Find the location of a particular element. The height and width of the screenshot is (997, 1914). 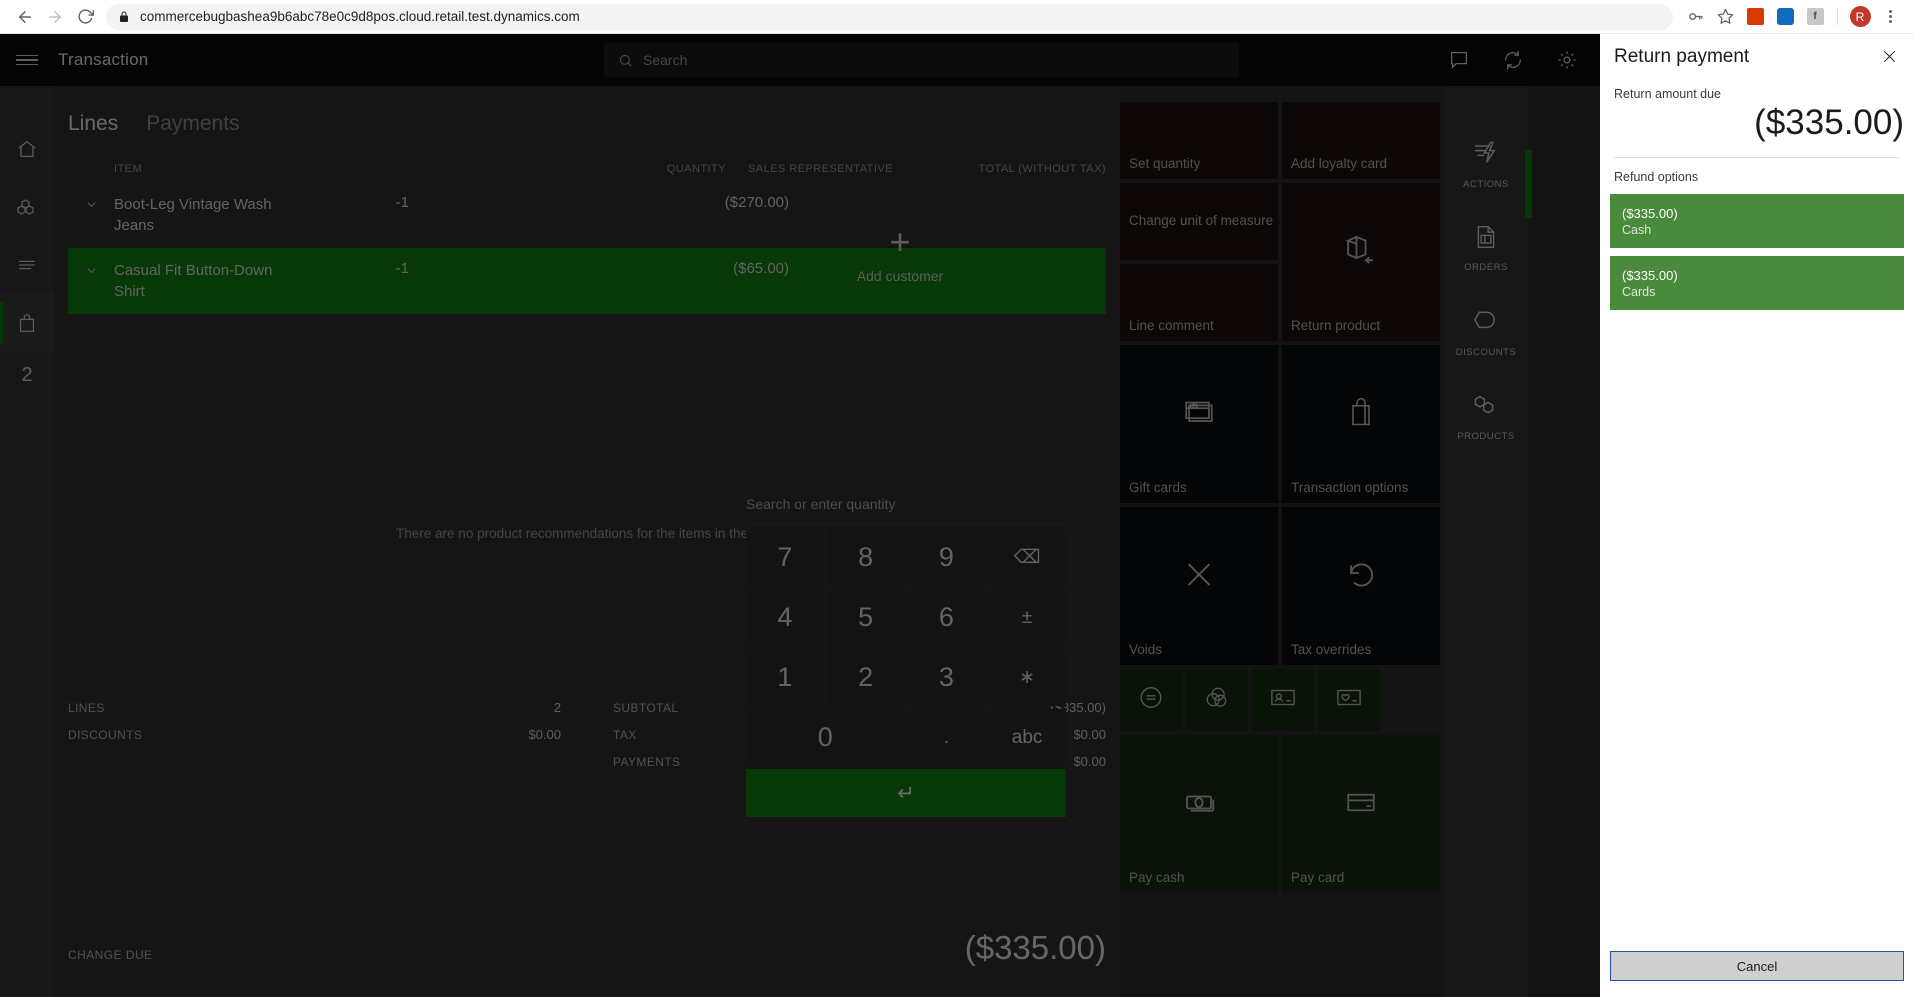

tile-row-1: Set quantity Add loyalty card is located at coordinates (1280, 140).